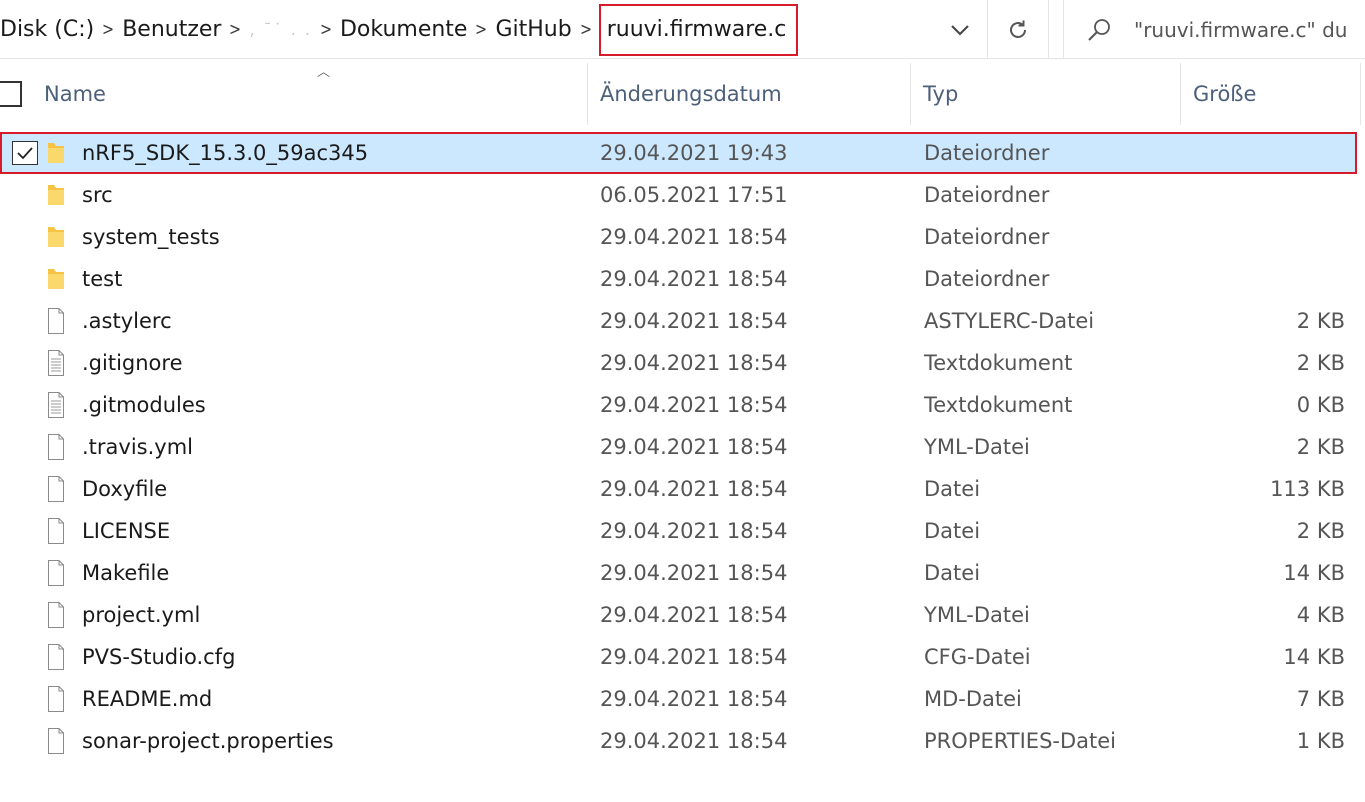  I want to click on refresh-icon, so click(1018, 29).